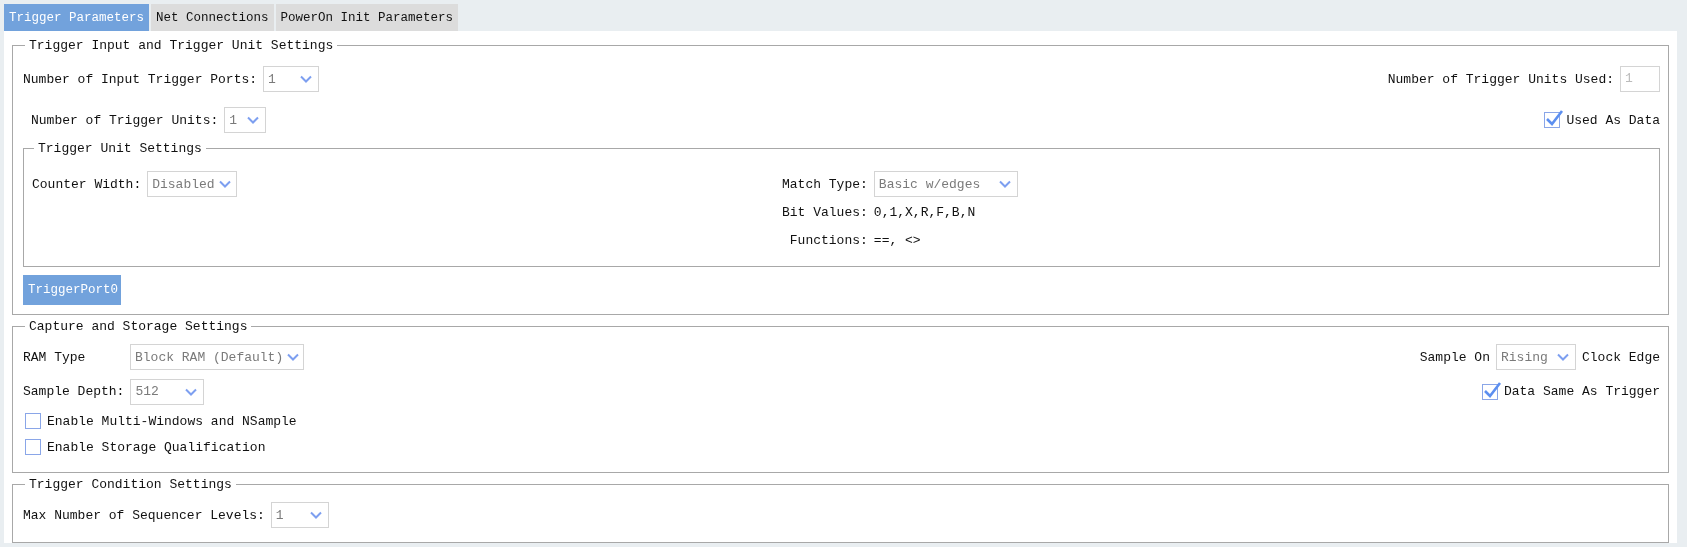 Image resolution: width=1687 pixels, height=547 pixels. Describe the element at coordinates (192, 184) in the screenshot. I see `dropdown: Disabled` at that location.